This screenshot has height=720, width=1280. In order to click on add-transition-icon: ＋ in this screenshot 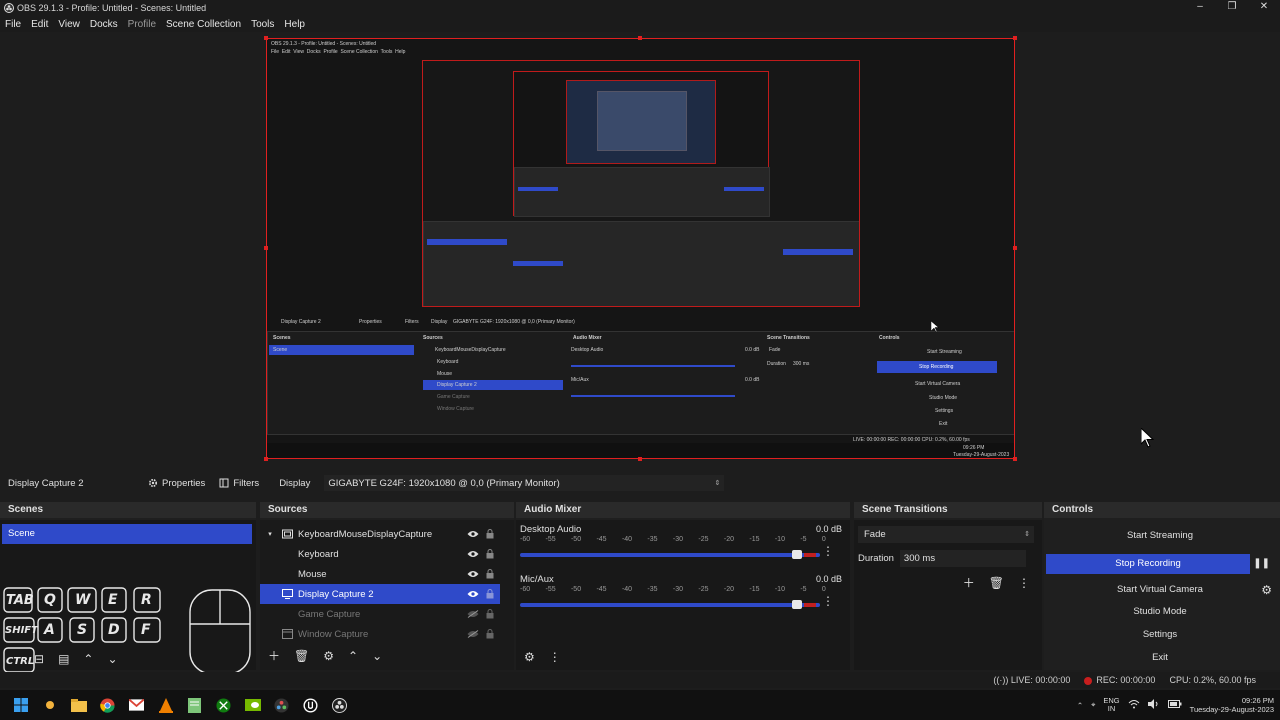, I will do `click(969, 582)`.